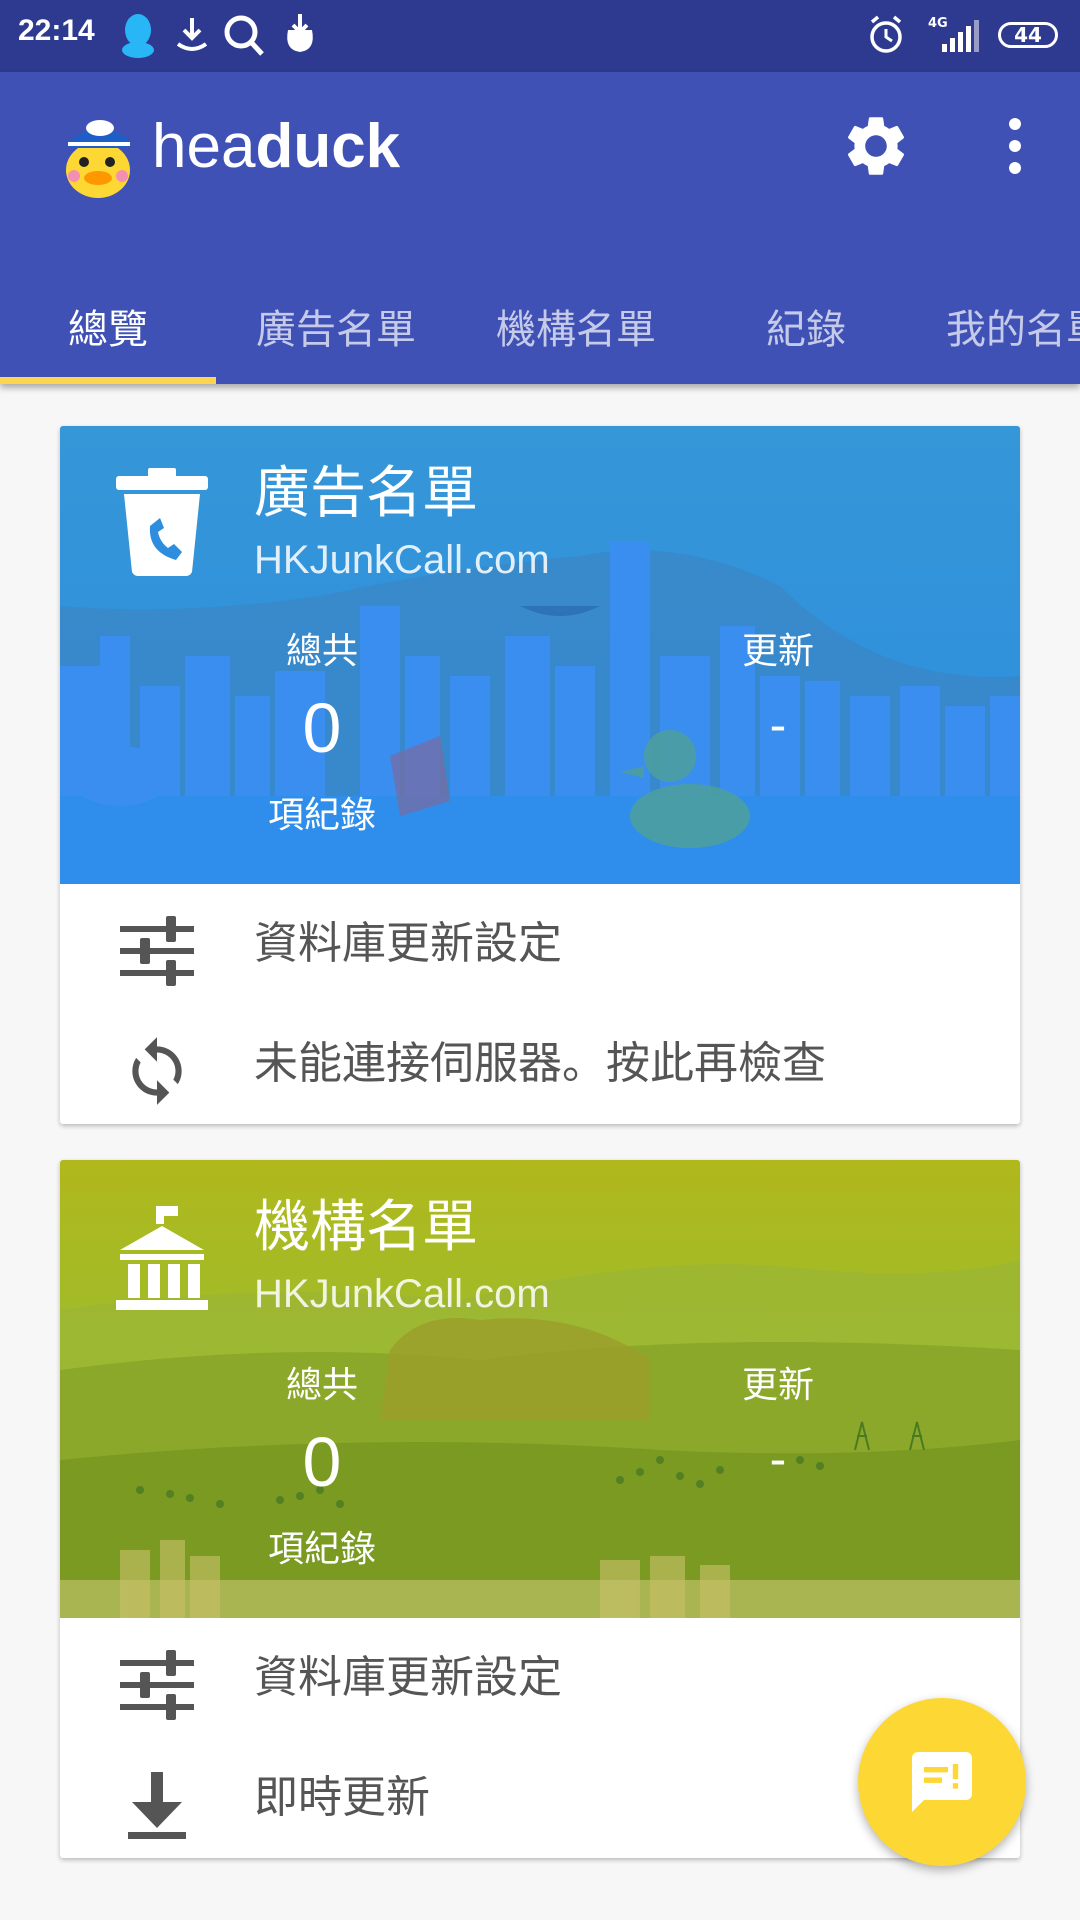  I want to click on tab-my-list: 我的名單, so click(1013, 330).